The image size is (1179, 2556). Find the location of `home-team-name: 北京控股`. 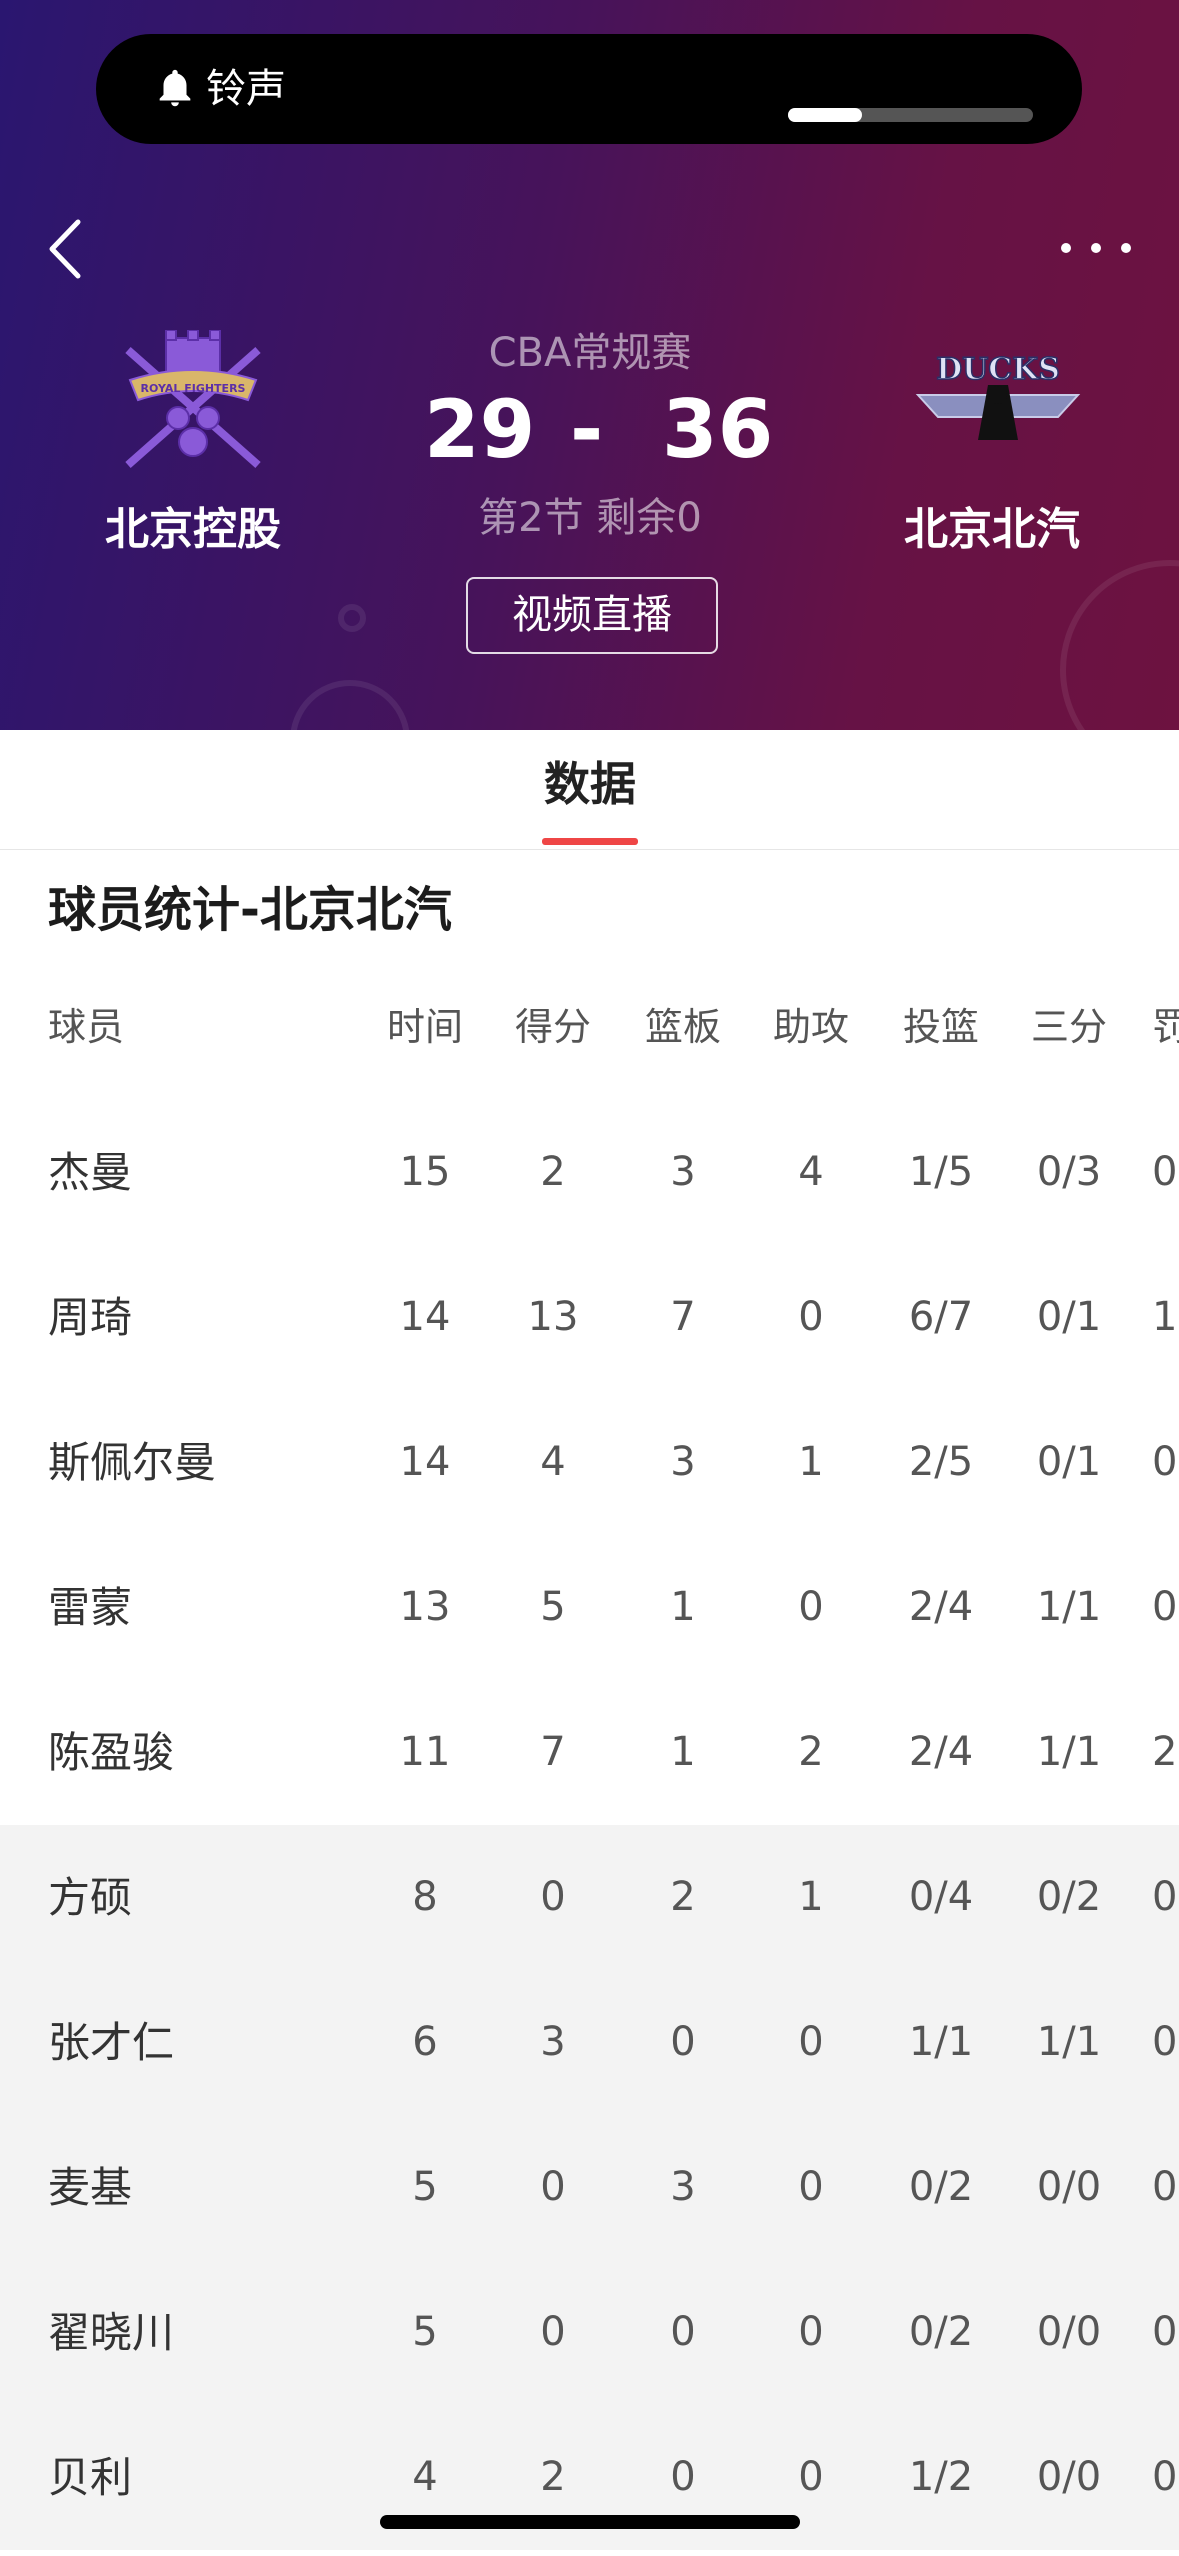

home-team-name: 北京控股 is located at coordinates (193, 530).